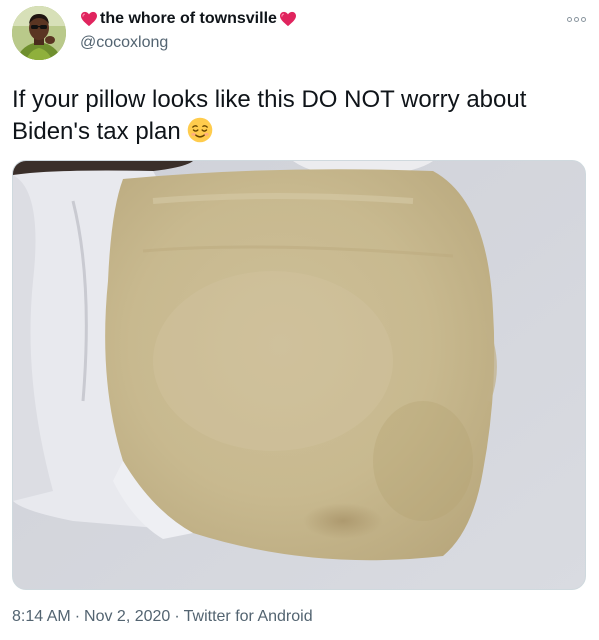 The height and width of the screenshot is (640, 599). I want to click on display-name: the whore of townsville, so click(188, 19).